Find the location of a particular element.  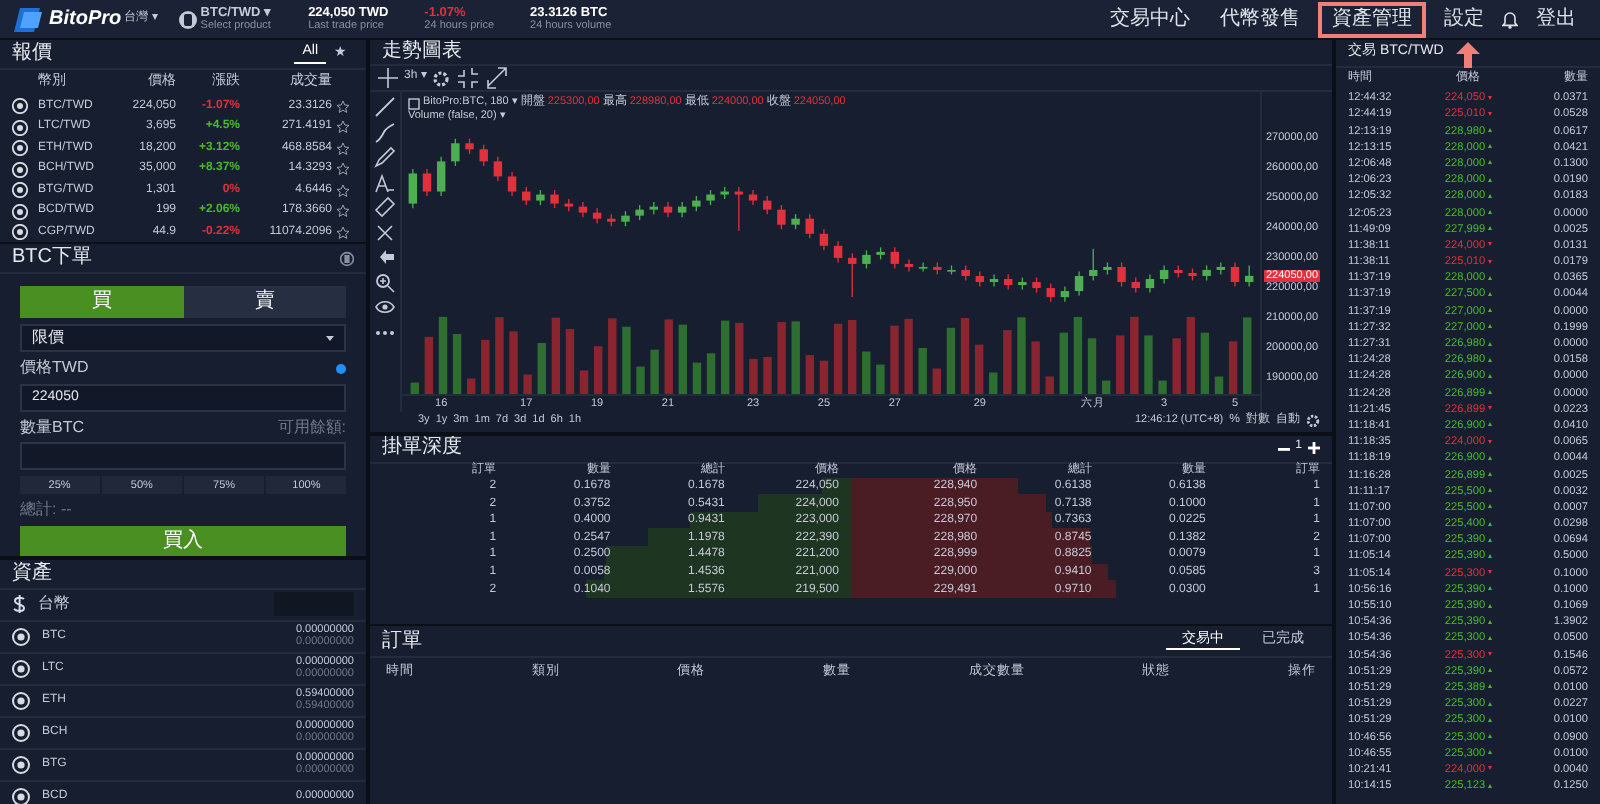

crosshair-icon is located at coordinates (388, 78).